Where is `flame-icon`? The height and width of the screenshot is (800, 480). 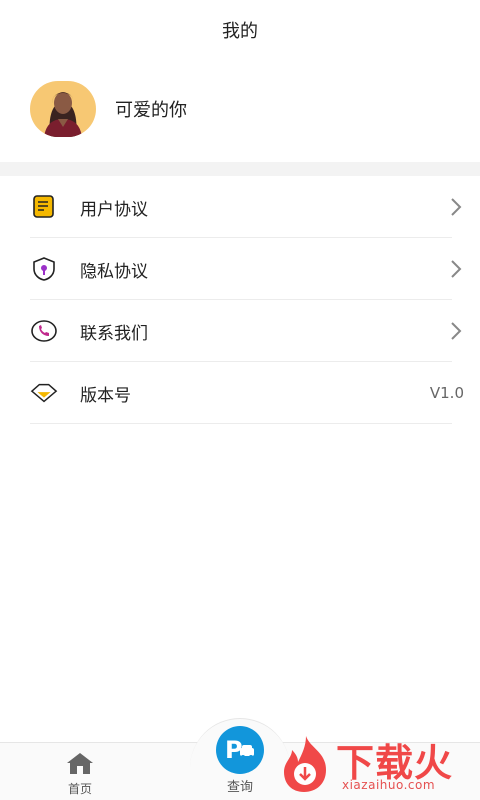 flame-icon is located at coordinates (305, 764).